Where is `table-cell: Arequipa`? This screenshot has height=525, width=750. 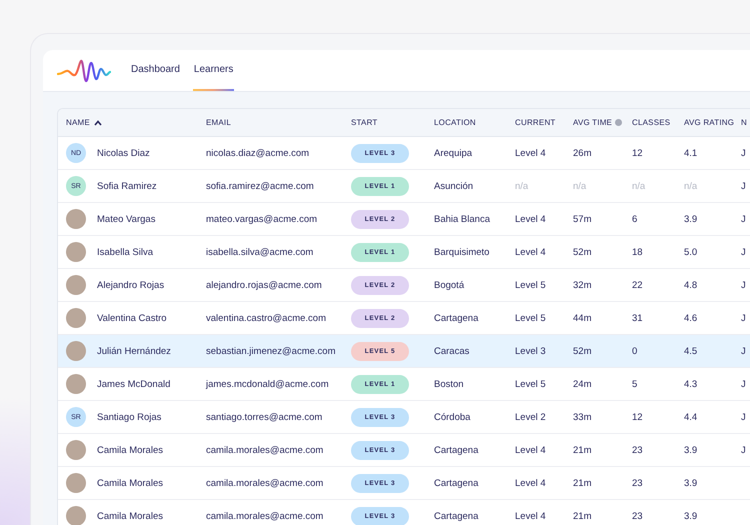 table-cell: Arequipa is located at coordinates (453, 153).